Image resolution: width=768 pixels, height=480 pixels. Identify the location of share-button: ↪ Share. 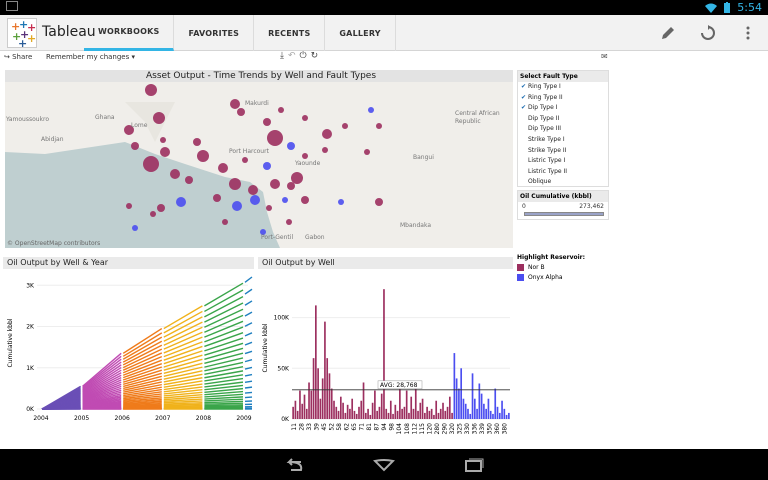
(18, 57).